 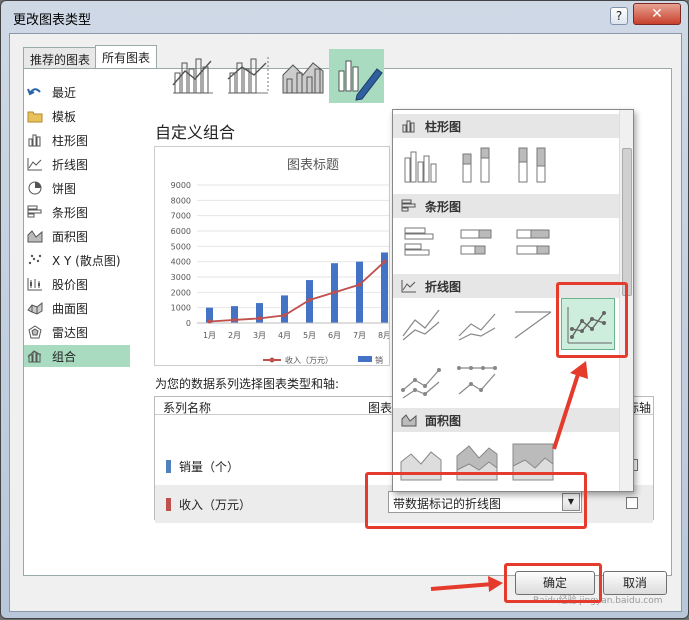 I want to click on annotation-arrows, so click(x=509, y=476).